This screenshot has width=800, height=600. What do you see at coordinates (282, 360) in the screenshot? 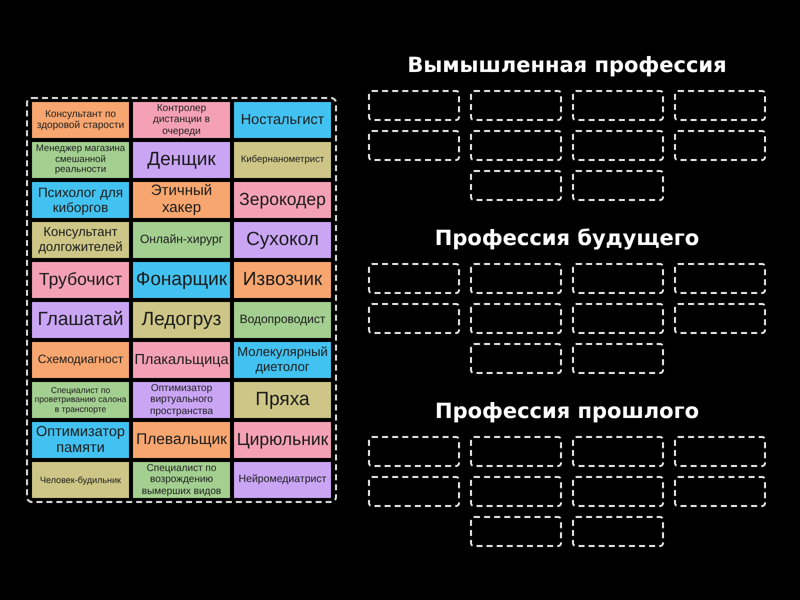
I see `word-tile: Молекулярный диетолог` at bounding box center [282, 360].